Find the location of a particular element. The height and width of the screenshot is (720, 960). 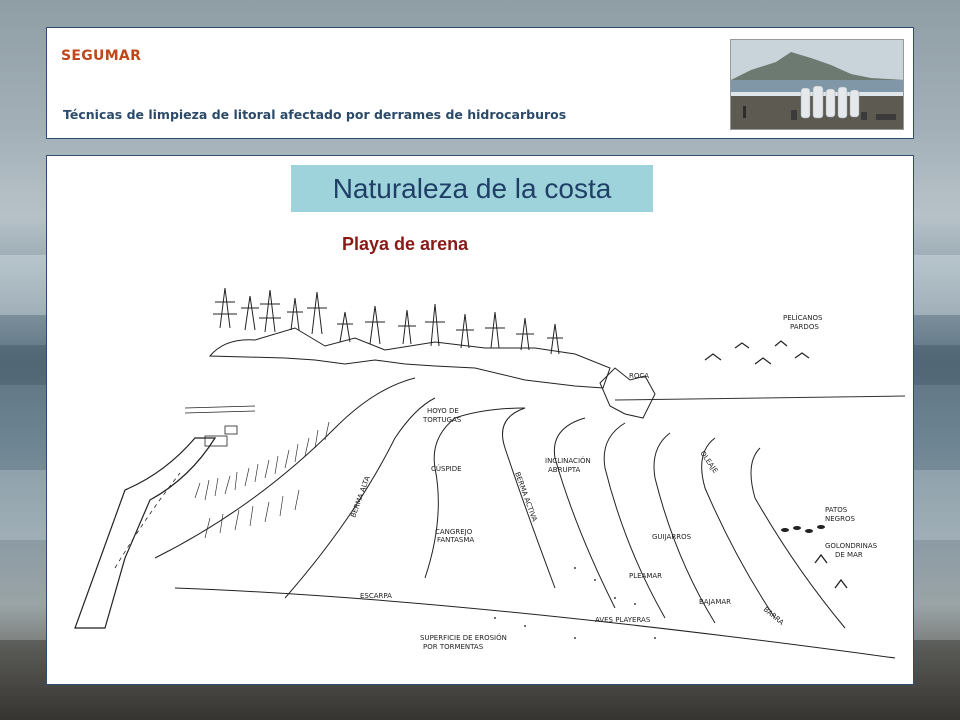

brand-name: SEGUMAR is located at coordinates (101, 56).